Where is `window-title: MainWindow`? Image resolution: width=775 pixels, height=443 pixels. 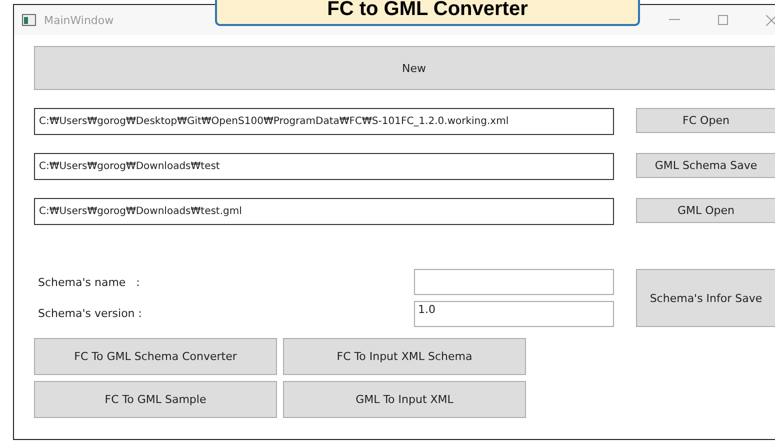 window-title: MainWindow is located at coordinates (79, 20).